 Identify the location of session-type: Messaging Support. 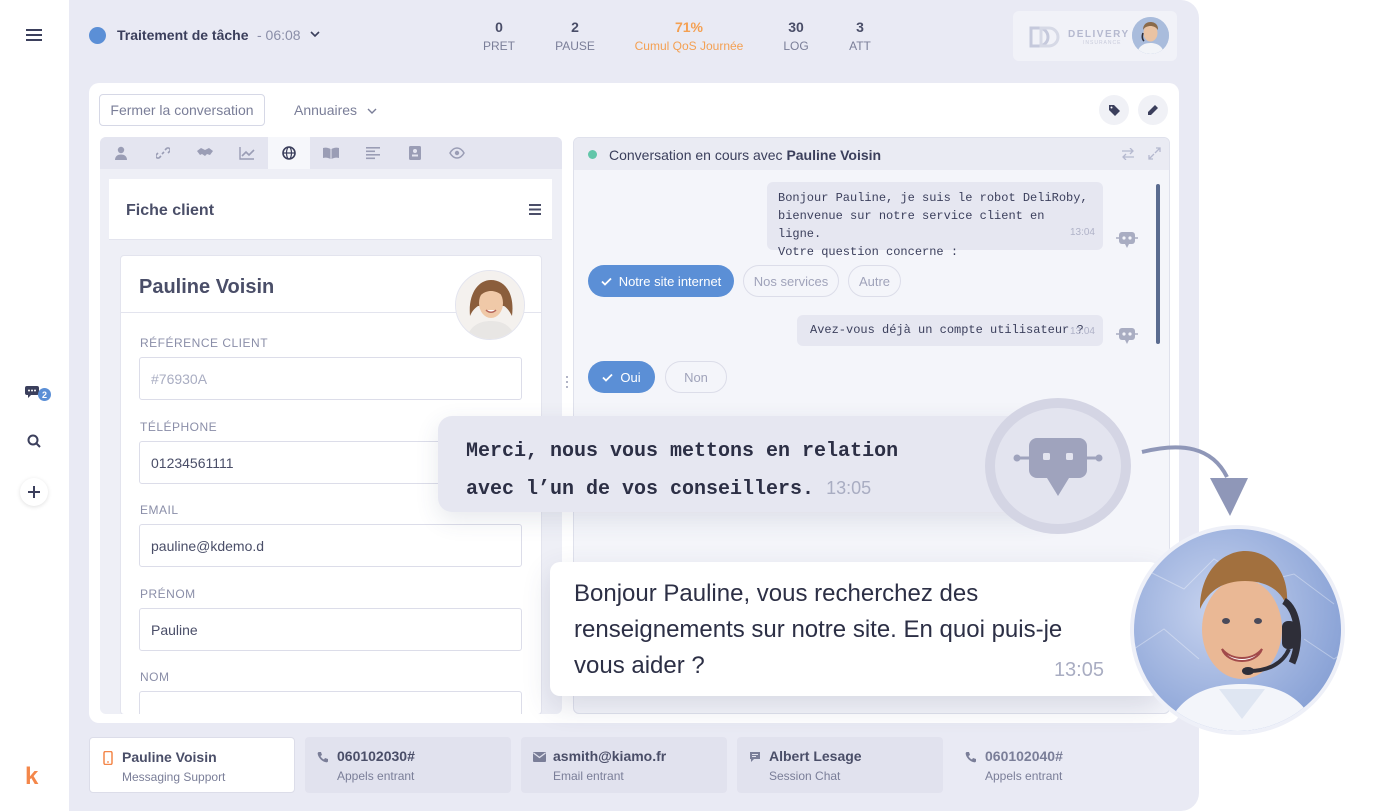
(174, 777).